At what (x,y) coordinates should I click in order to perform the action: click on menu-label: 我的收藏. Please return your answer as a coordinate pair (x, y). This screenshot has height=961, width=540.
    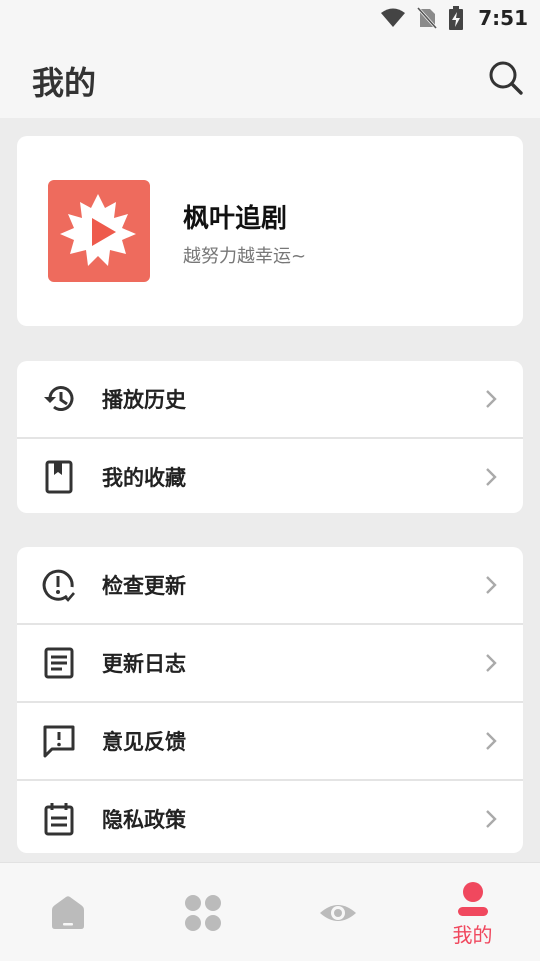
    Looking at the image, I should click on (144, 478).